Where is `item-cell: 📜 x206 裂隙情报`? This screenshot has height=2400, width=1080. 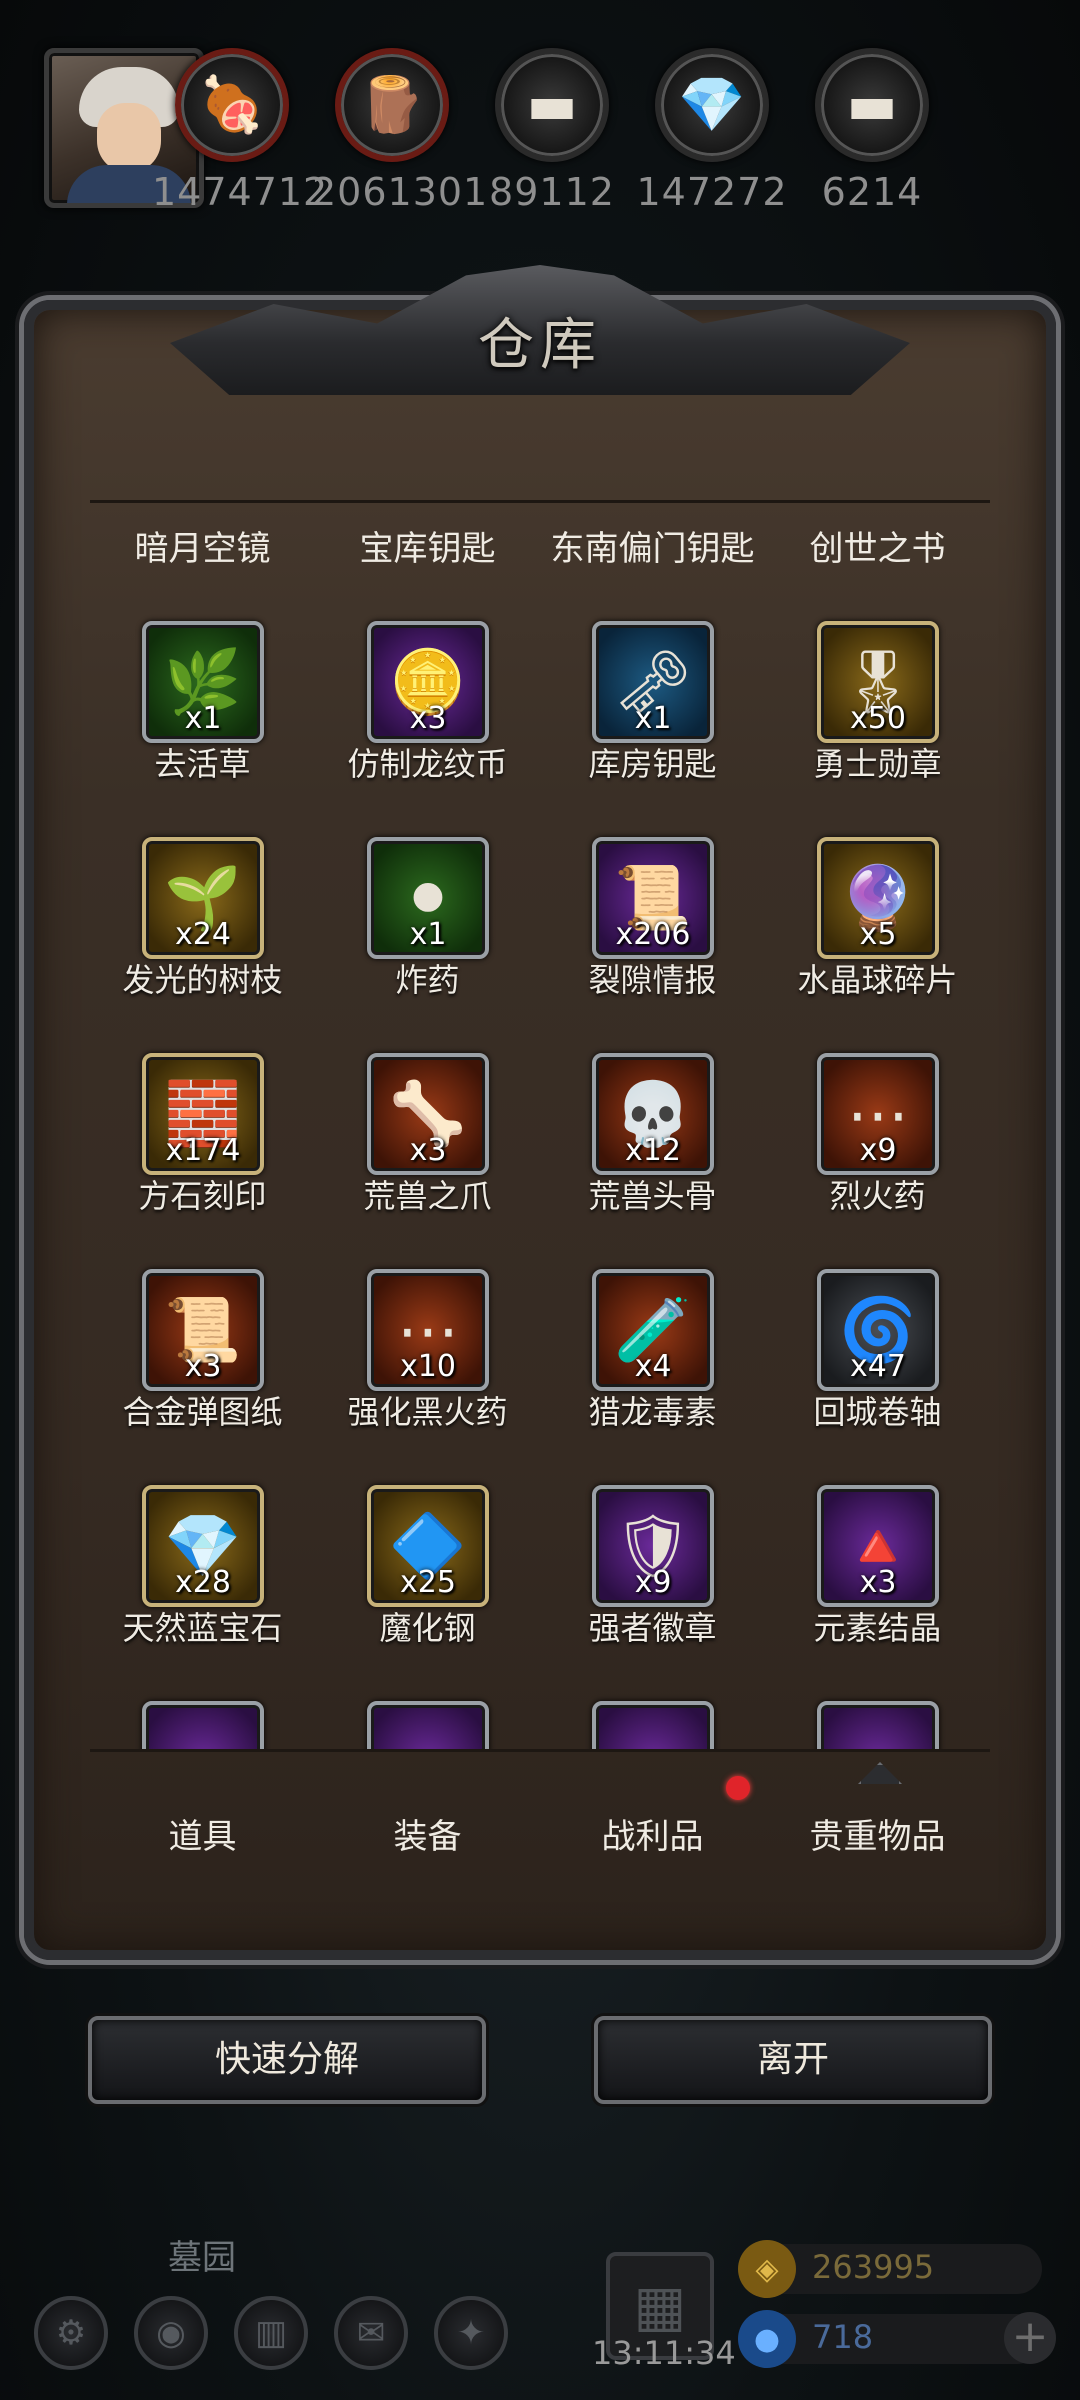 item-cell: 📜 x206 裂隙情报 is located at coordinates (652, 937).